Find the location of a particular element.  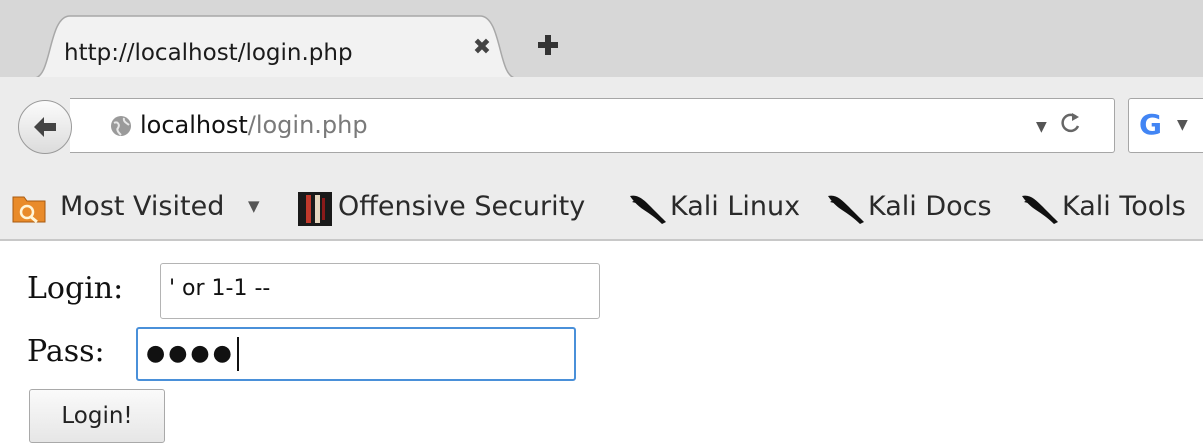

pass-label: Pass: is located at coordinates (66, 351).